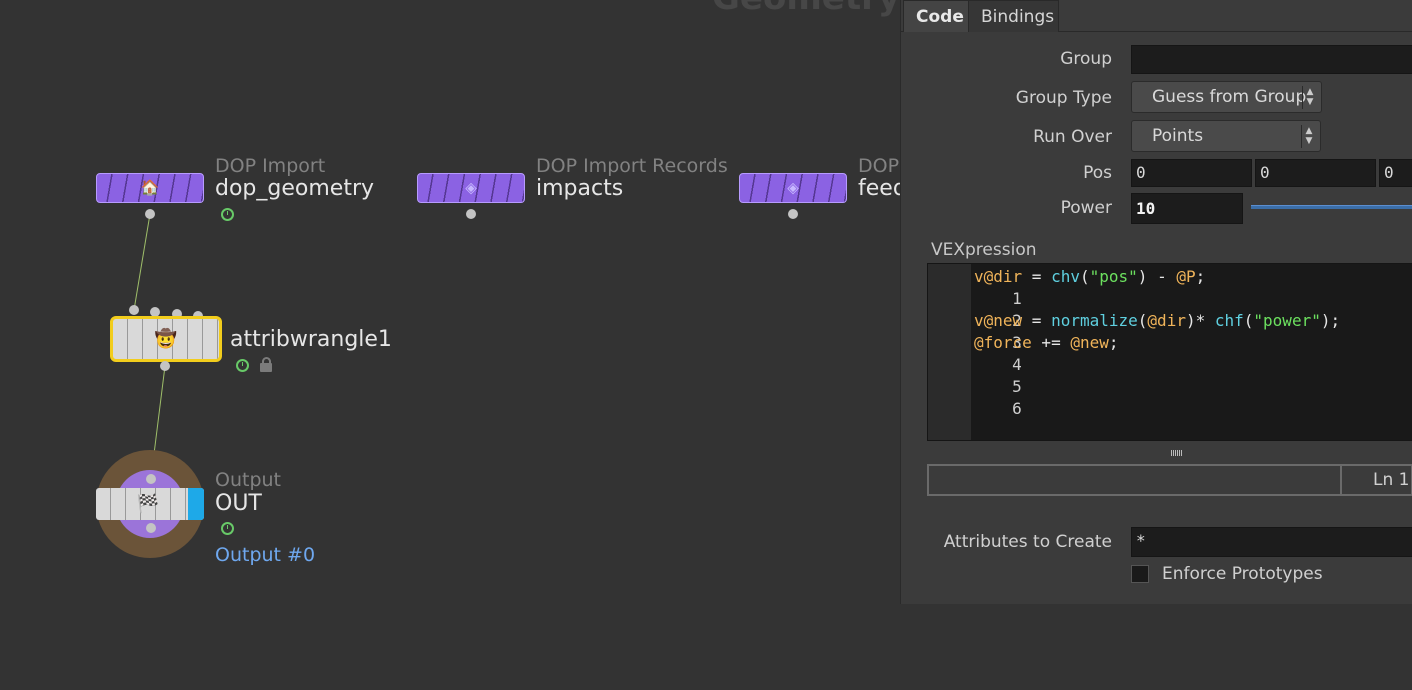  Describe the element at coordinates (984, 250) in the screenshot. I see `vexpression-label: VEXpression` at that location.